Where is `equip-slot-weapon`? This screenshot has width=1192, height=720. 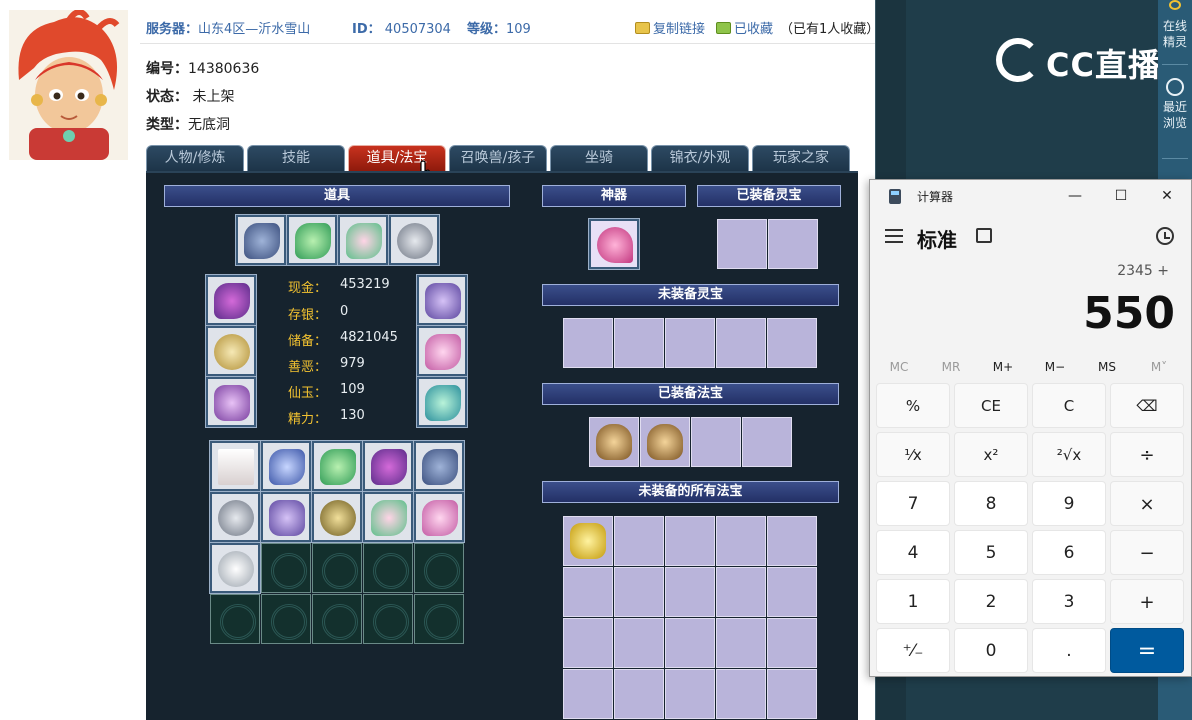 equip-slot-weapon is located at coordinates (231, 300).